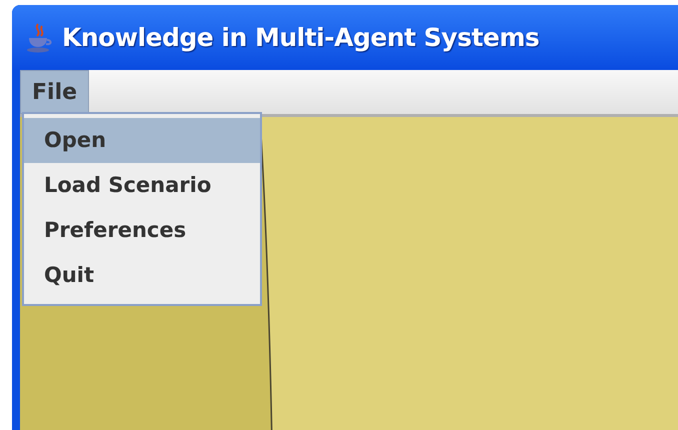  Describe the element at coordinates (301, 38) in the screenshot. I see `window-title: Knowledge in Multi-Agent Systems` at that location.